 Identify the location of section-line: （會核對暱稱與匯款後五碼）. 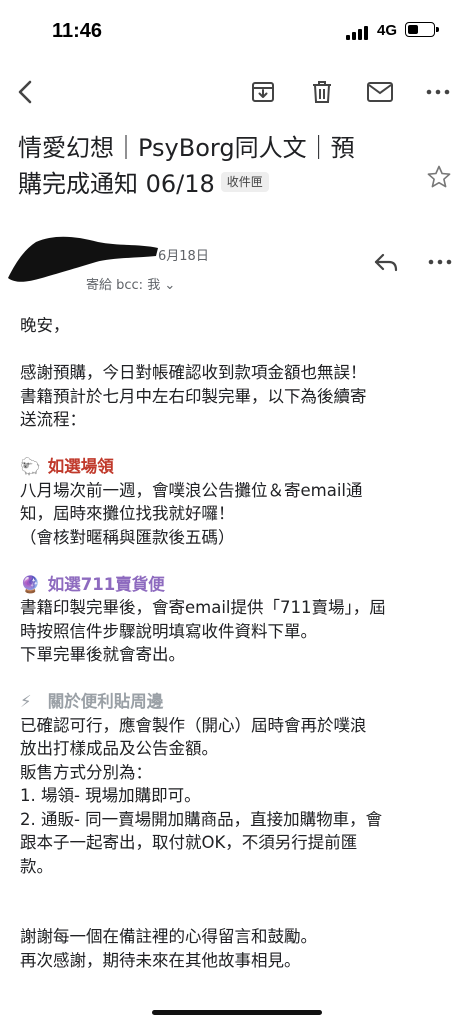
(127, 537).